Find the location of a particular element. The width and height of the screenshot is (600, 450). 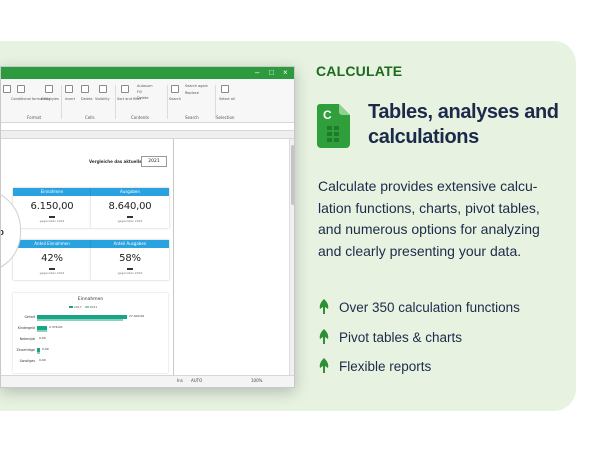

visibility-icon is located at coordinates (103, 89).